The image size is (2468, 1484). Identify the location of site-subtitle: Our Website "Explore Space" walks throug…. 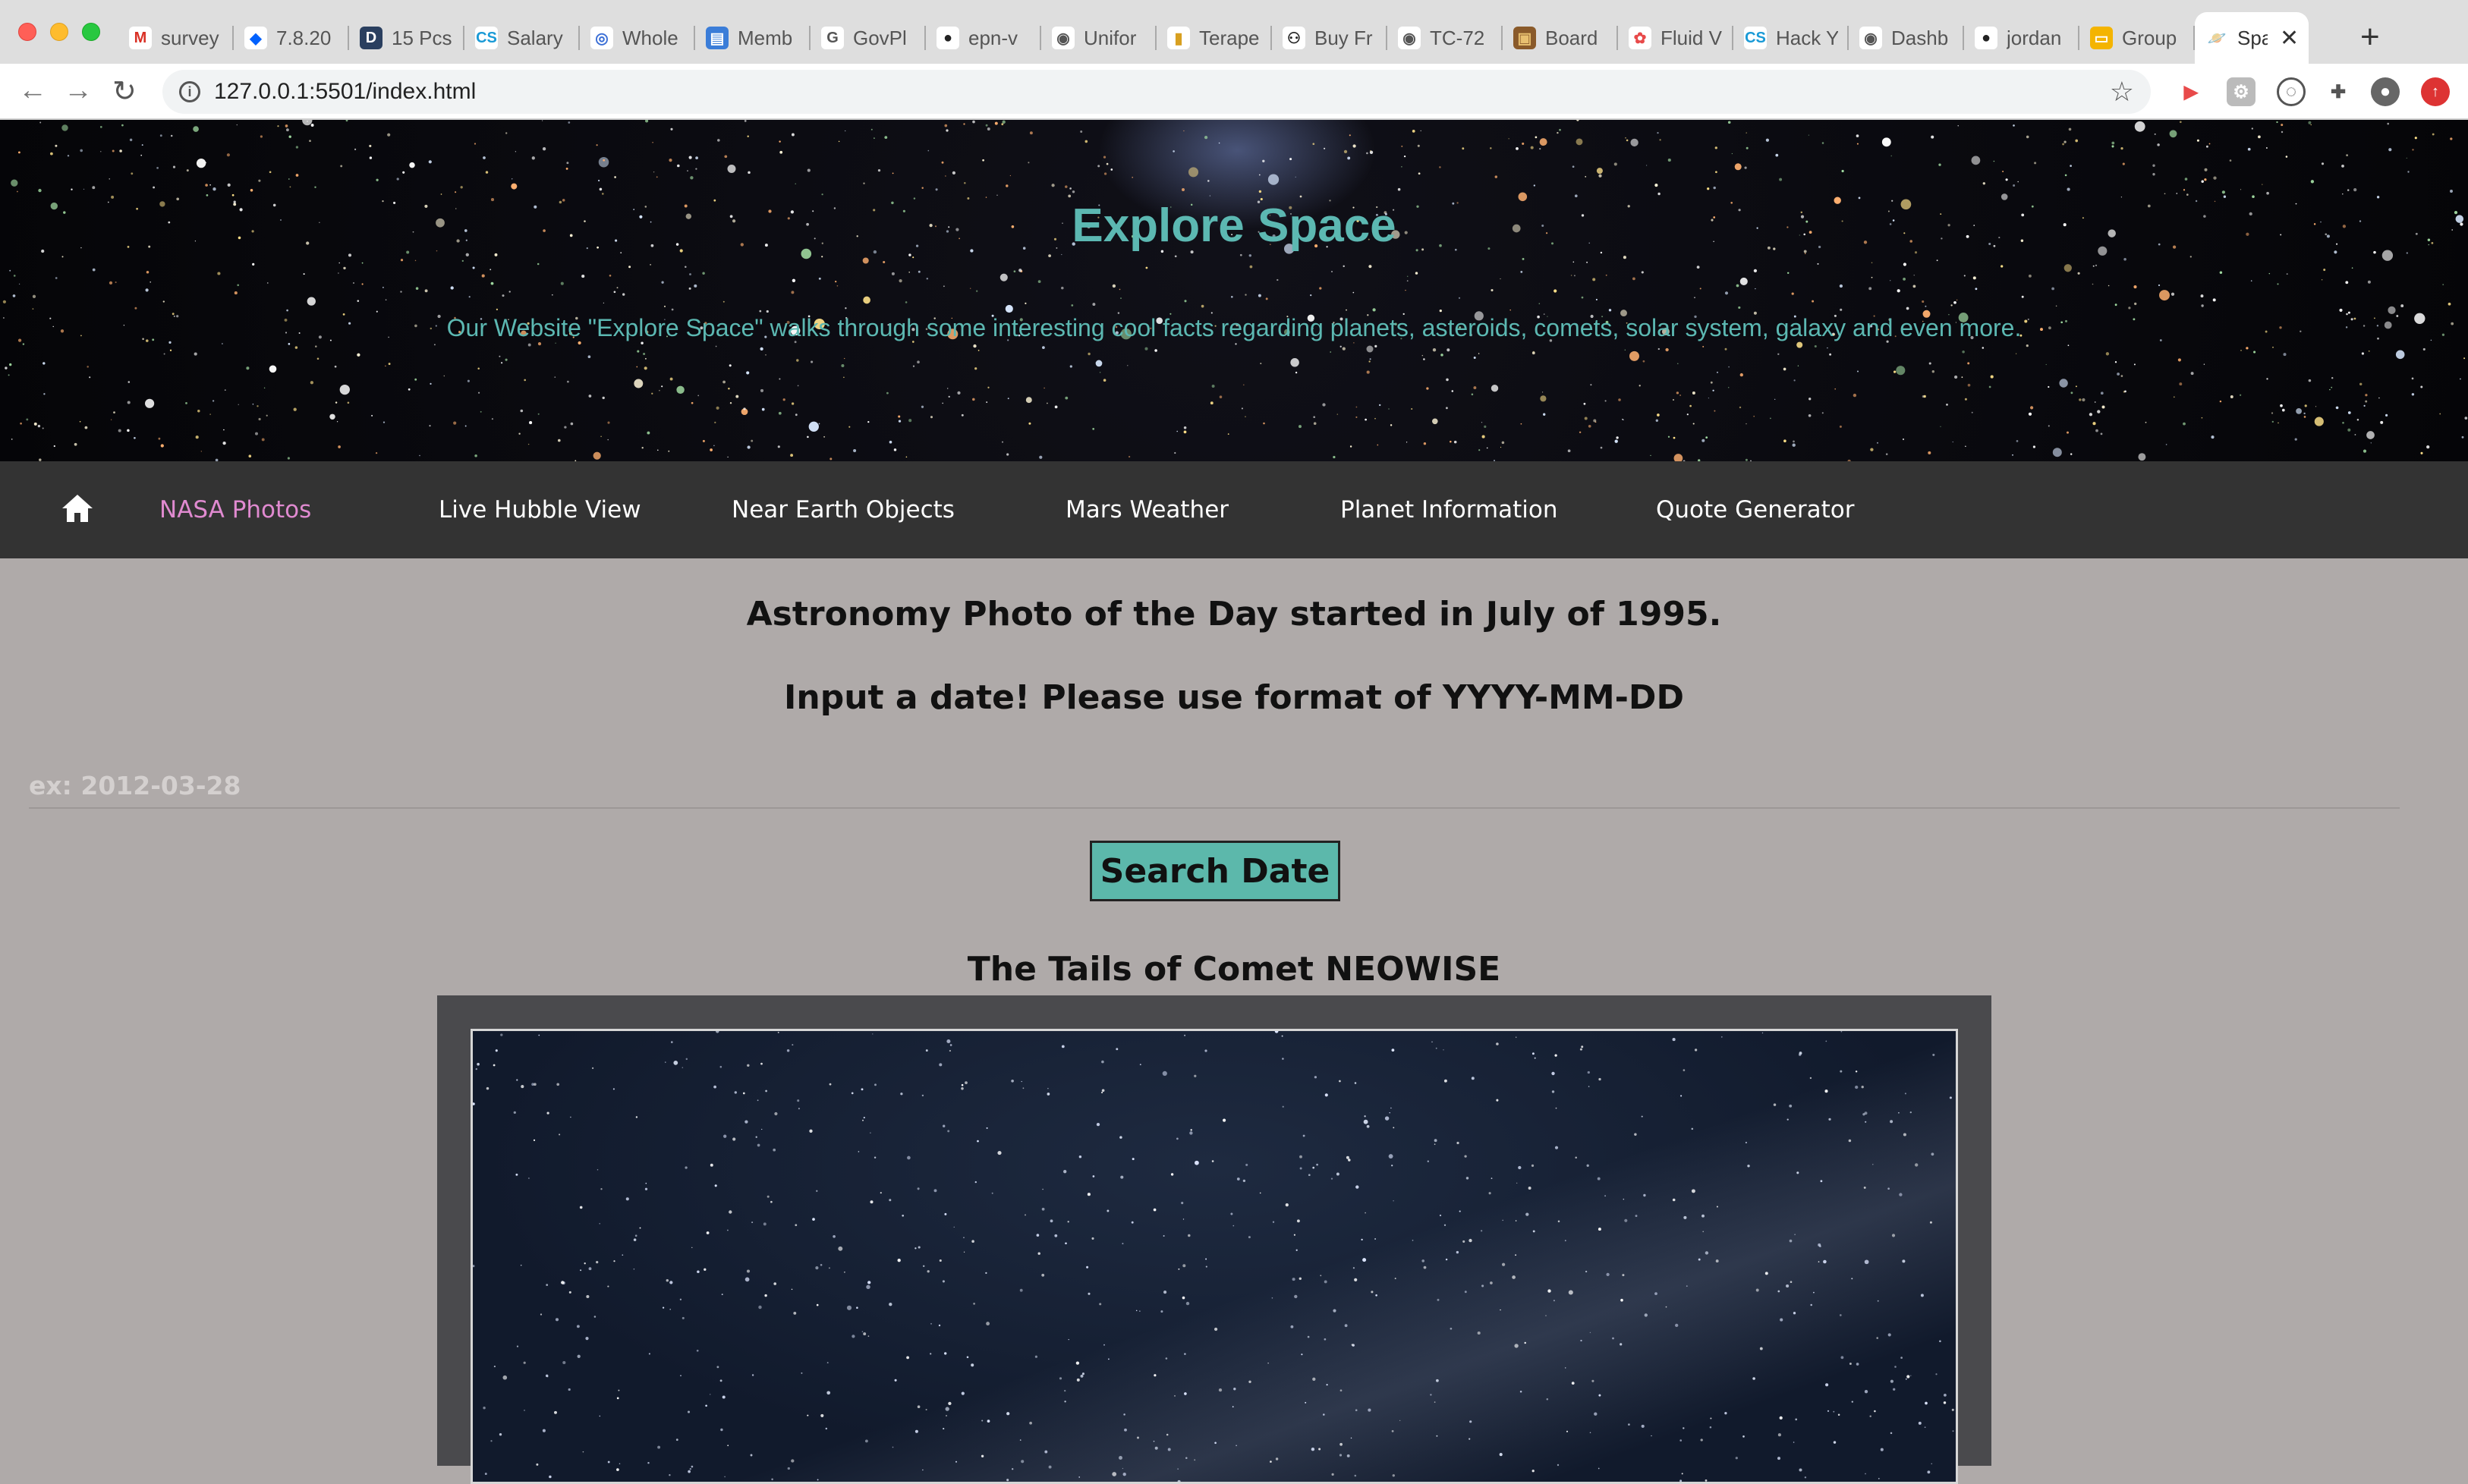
(1234, 327).